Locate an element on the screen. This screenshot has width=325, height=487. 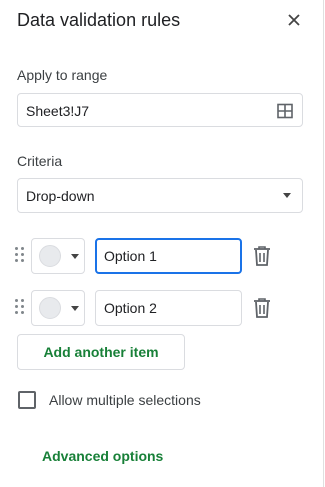
panel-title: Data validation rules is located at coordinates (99, 20).